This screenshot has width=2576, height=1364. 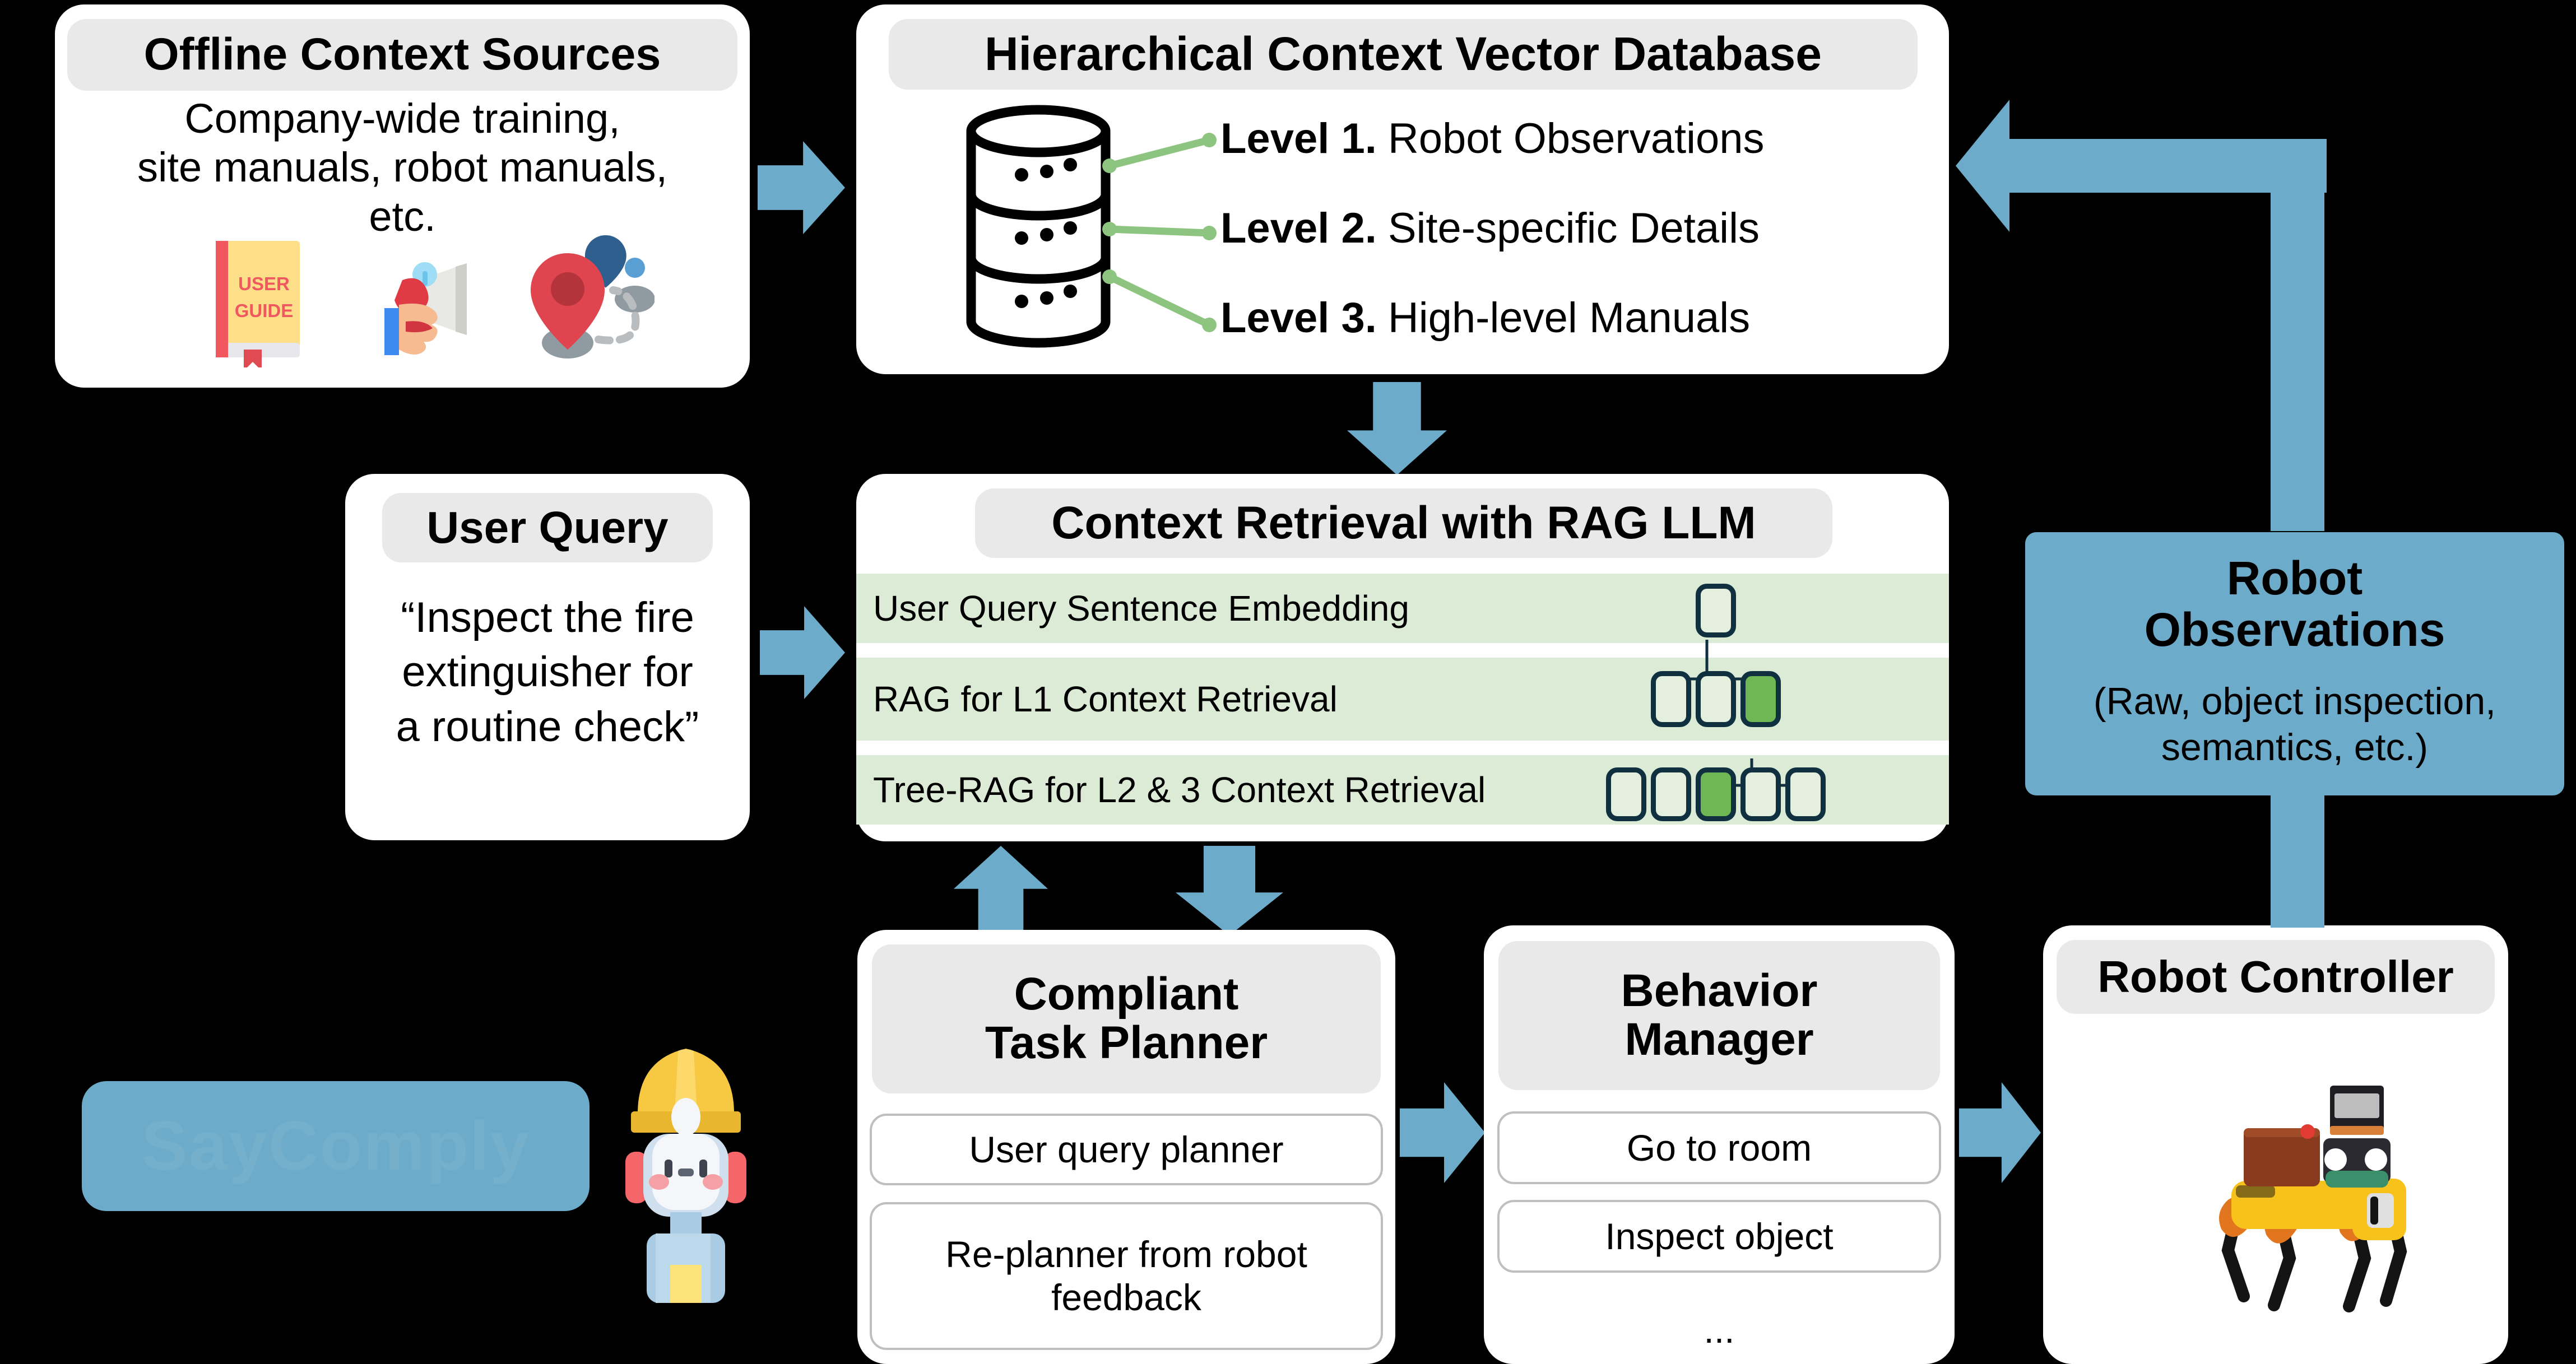 I want to click on l2l3-node-3-selected, so click(x=1716, y=794).